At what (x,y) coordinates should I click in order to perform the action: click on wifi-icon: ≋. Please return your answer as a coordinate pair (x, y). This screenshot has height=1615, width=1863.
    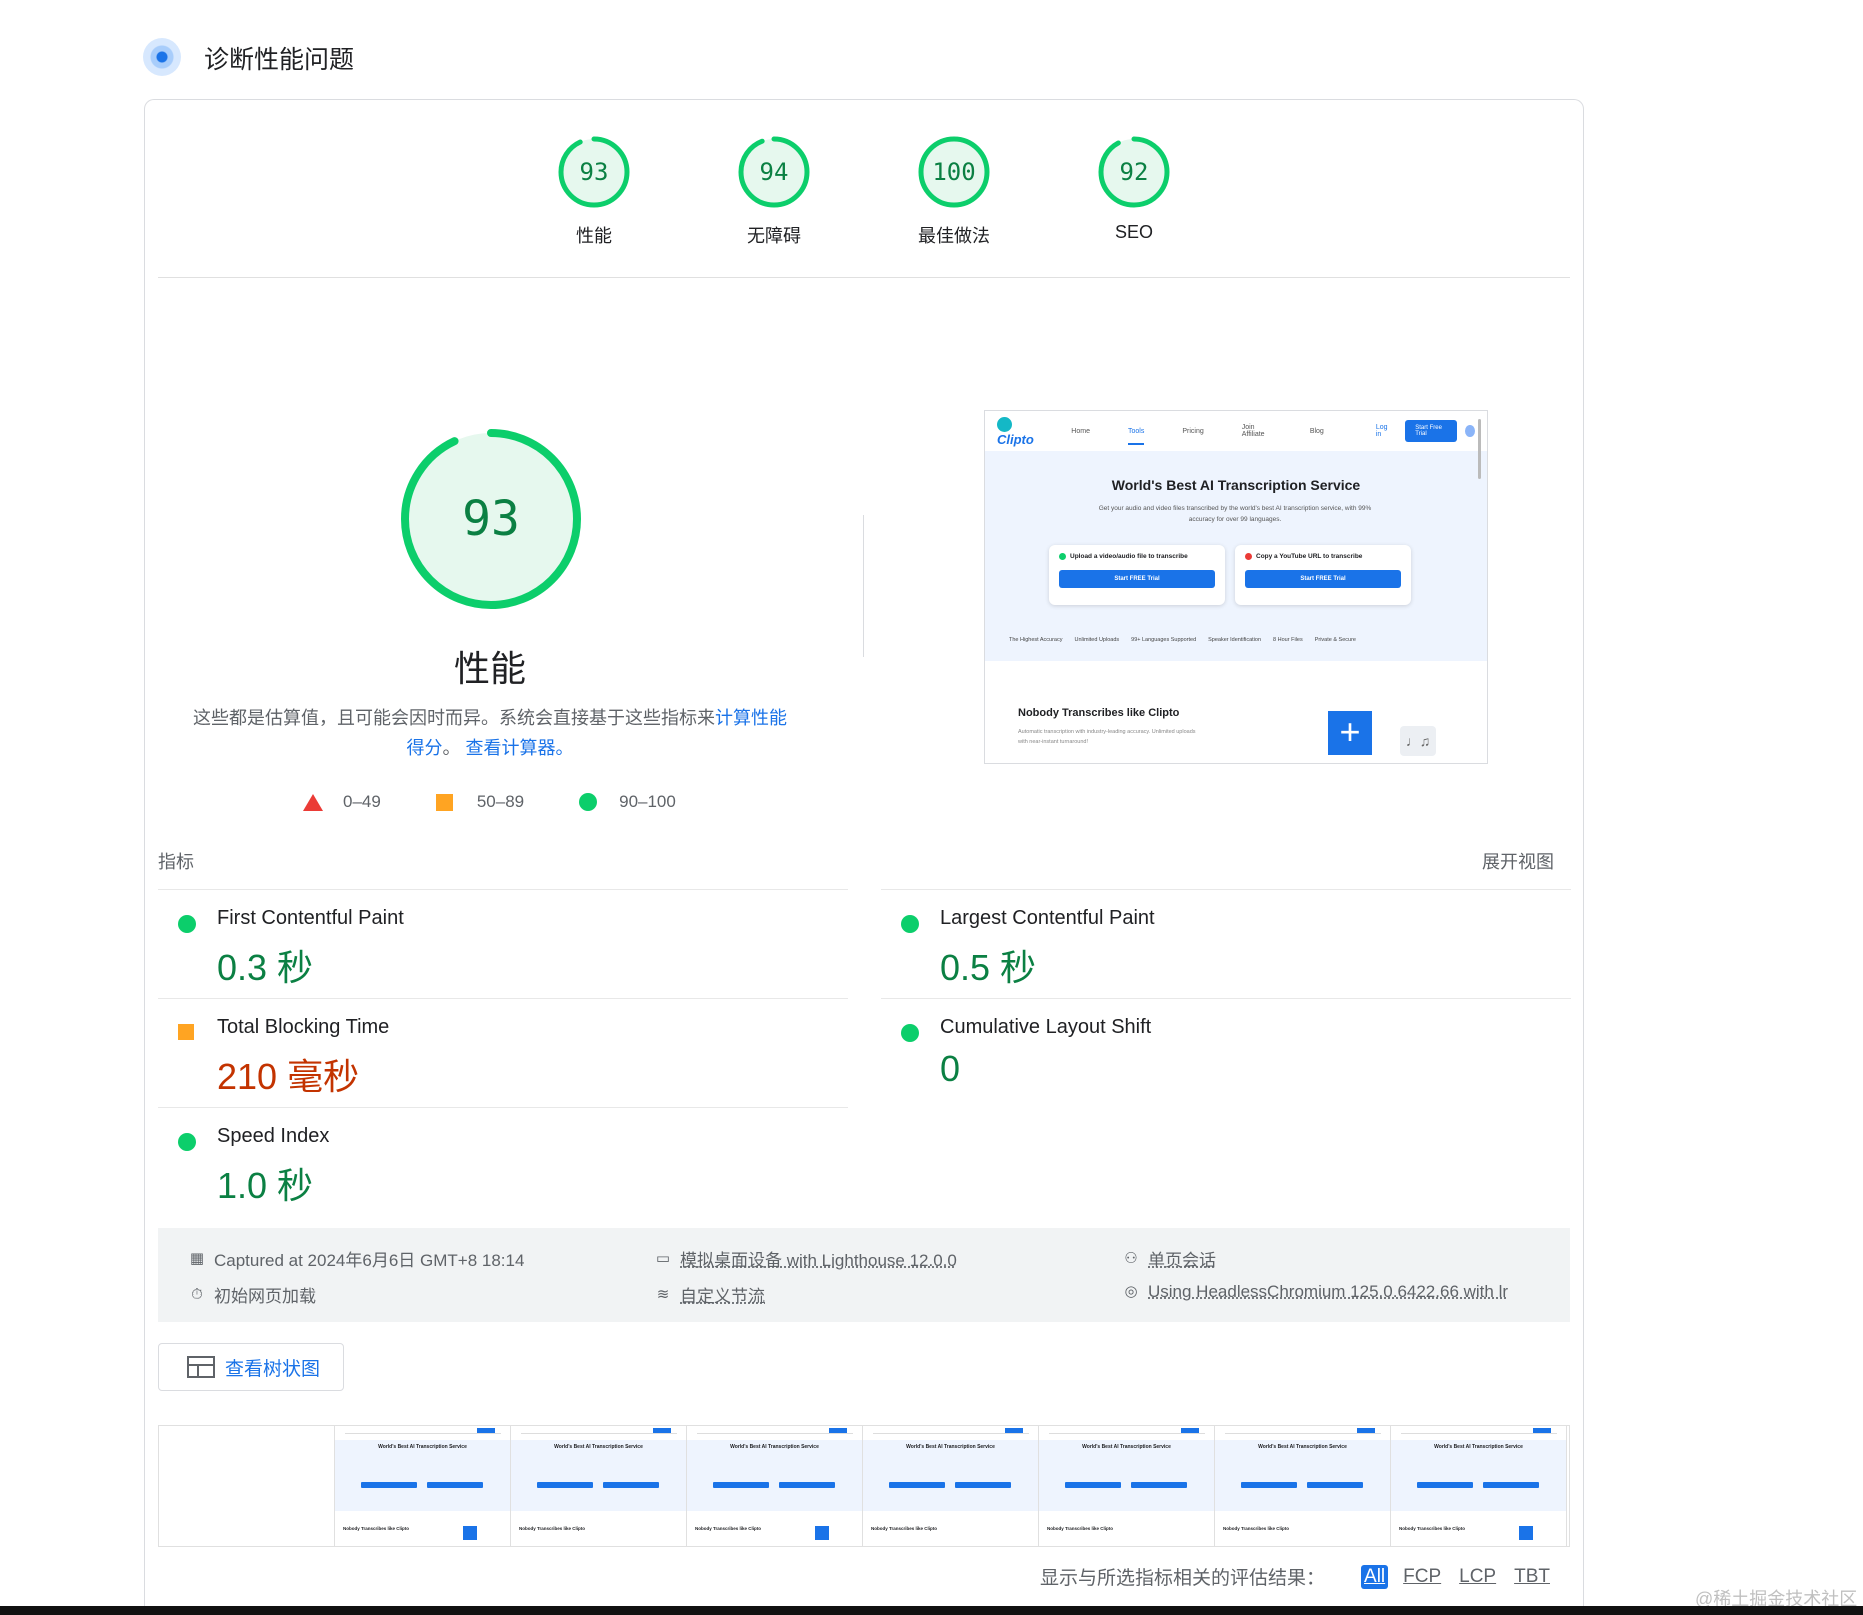
    Looking at the image, I should click on (663, 1294).